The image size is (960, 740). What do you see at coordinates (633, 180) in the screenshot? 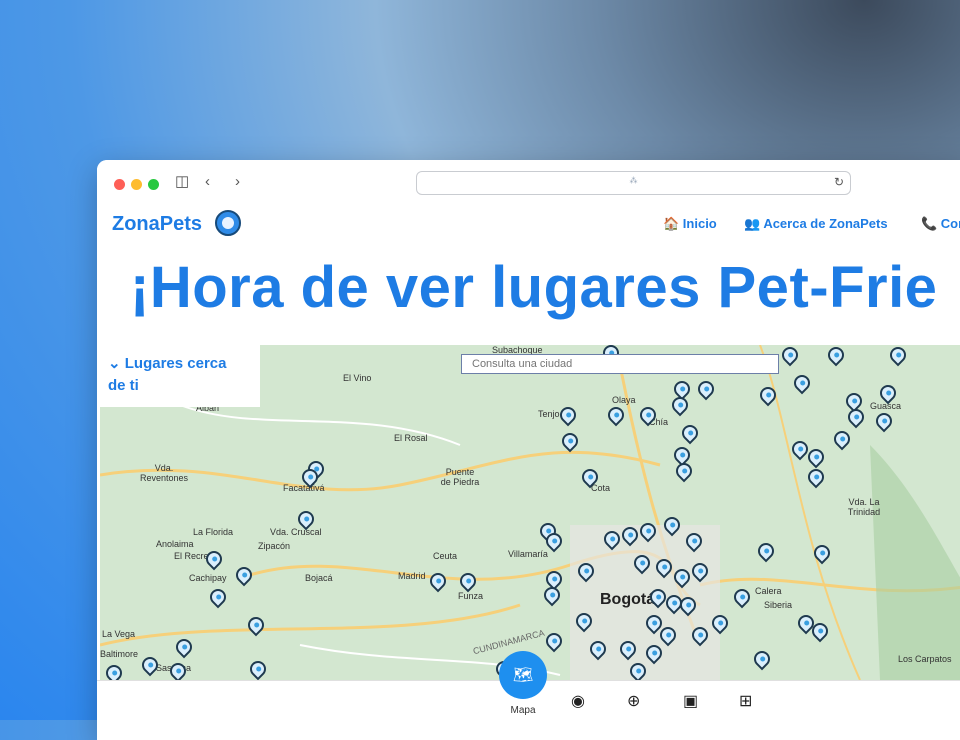
I see `url-text: ⁂` at bounding box center [633, 180].